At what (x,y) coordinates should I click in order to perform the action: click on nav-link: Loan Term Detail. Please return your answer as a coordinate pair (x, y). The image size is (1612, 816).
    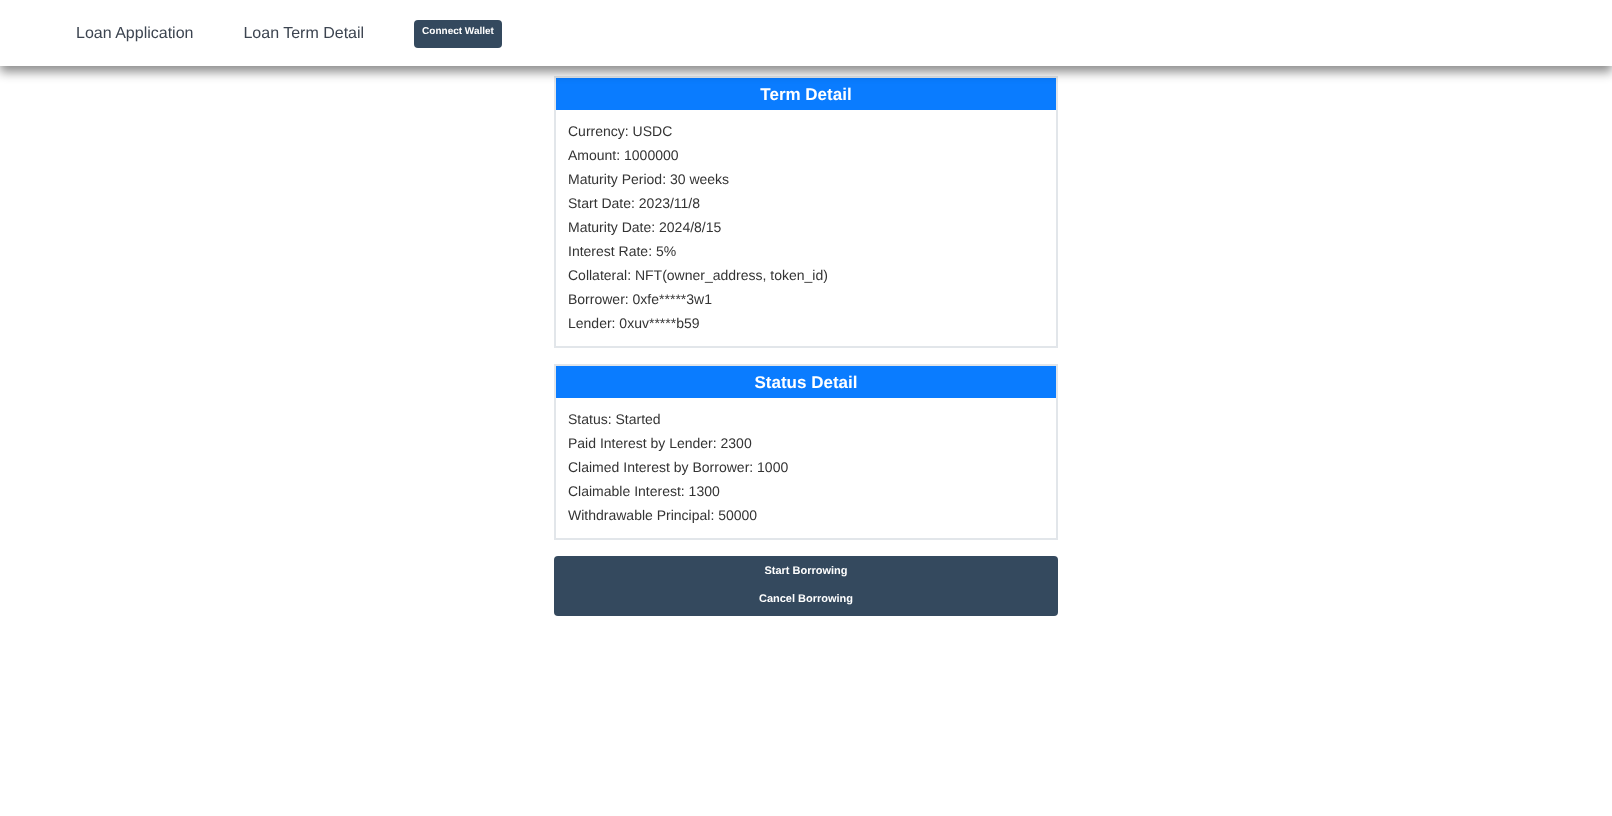
    Looking at the image, I should click on (304, 33).